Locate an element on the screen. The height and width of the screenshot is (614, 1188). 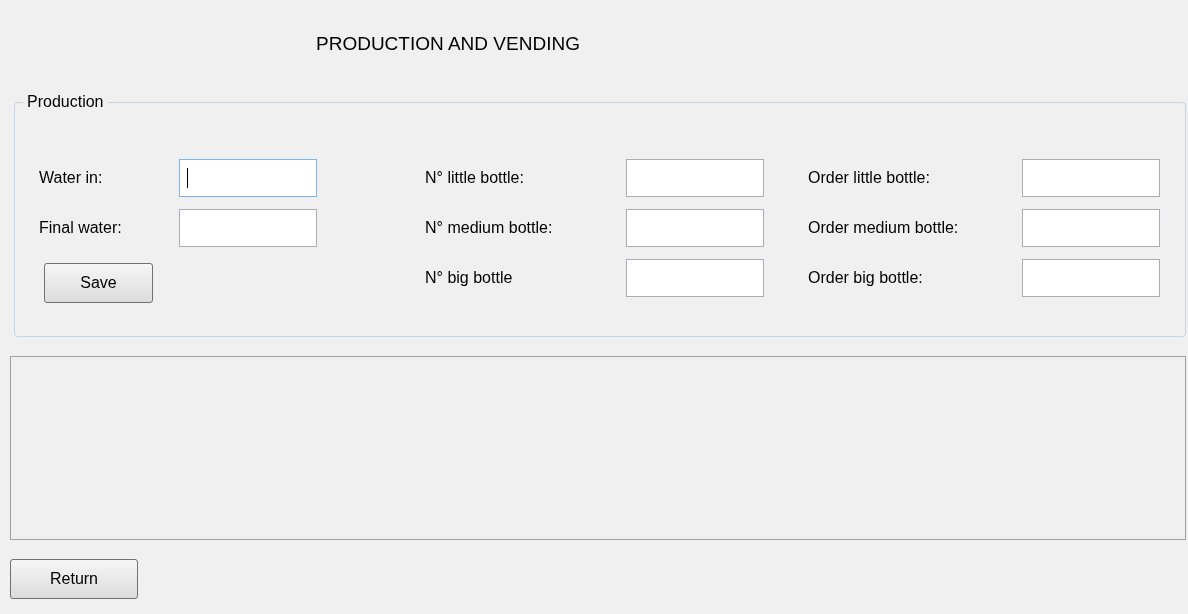
field-label: N° little bottle: is located at coordinates (475, 178).